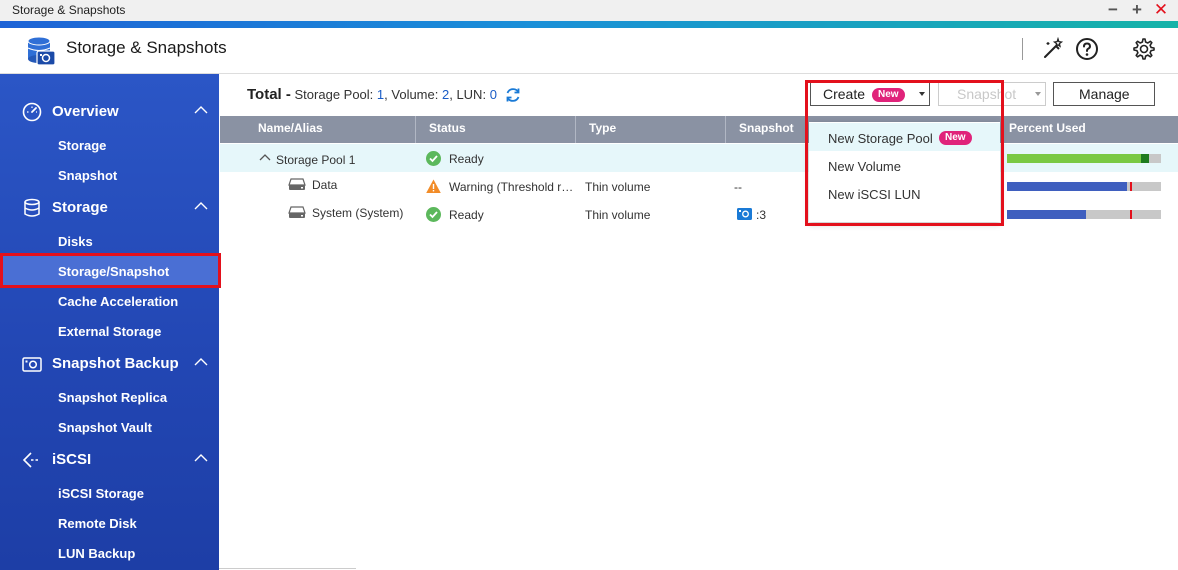  What do you see at coordinates (113, 397) in the screenshot?
I see `sidebar-item-label: Snapshot Replica` at bounding box center [113, 397].